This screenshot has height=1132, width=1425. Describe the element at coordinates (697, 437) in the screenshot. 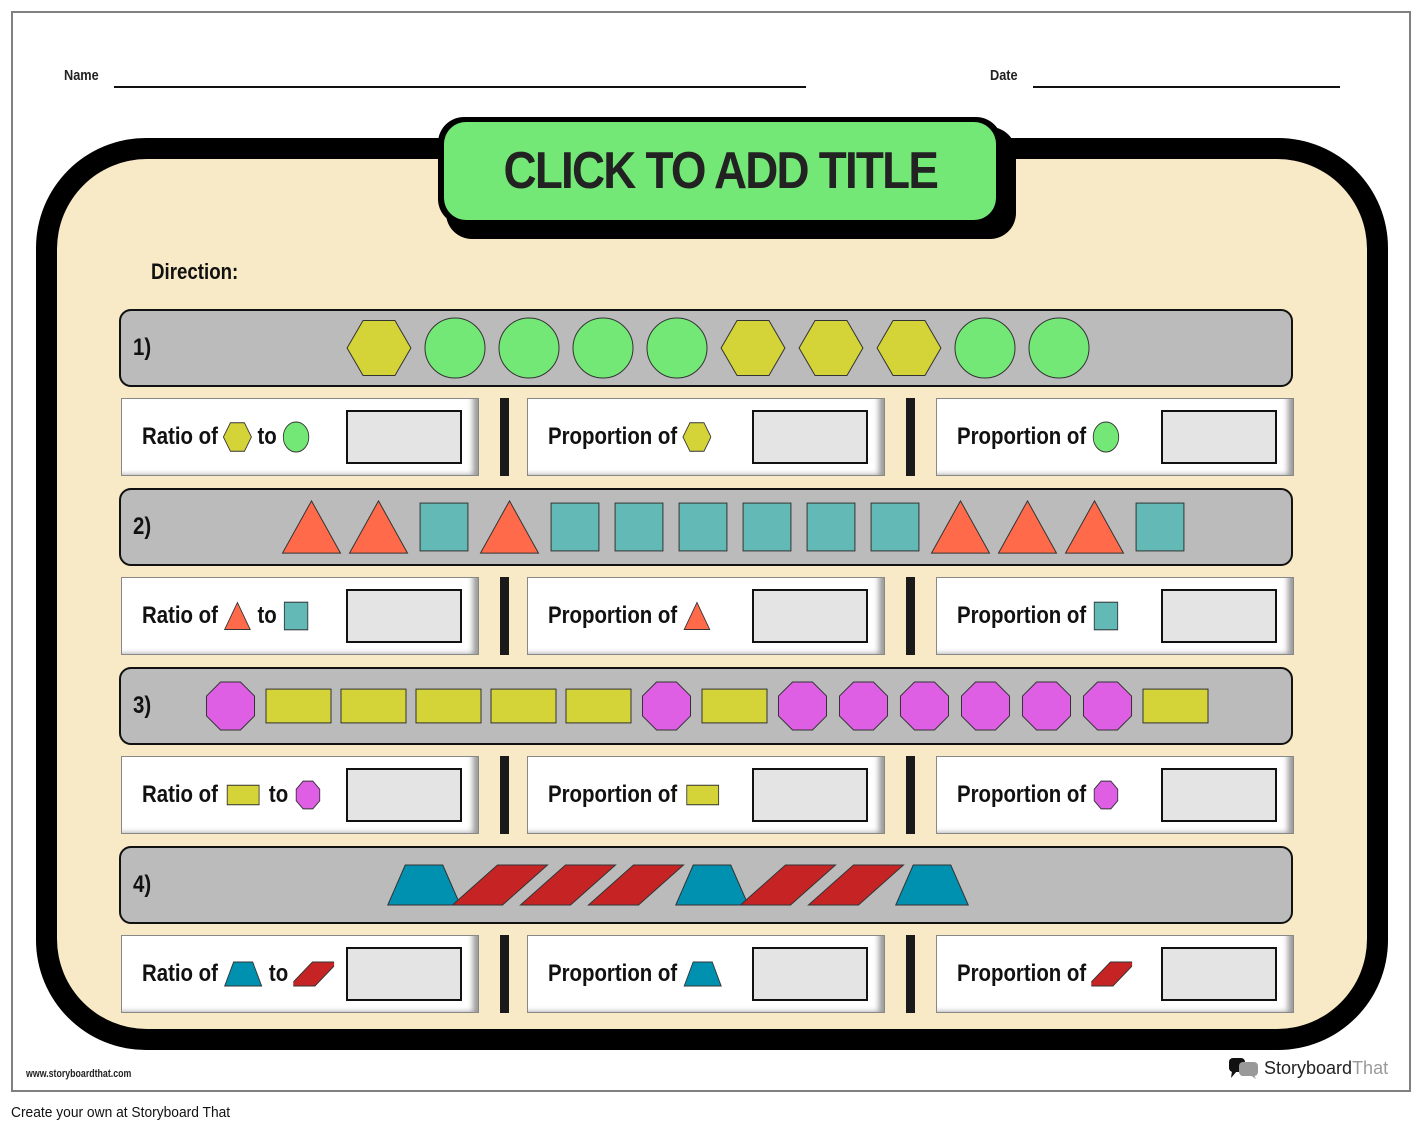

I see `hexagon-icon` at that location.